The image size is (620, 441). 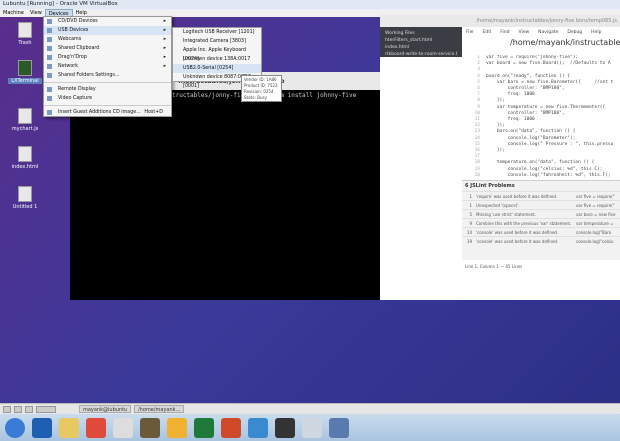 What do you see at coordinates (107, 57) in the screenshot?
I see `menu-item: Drag'n'Drop ▸` at bounding box center [107, 57].